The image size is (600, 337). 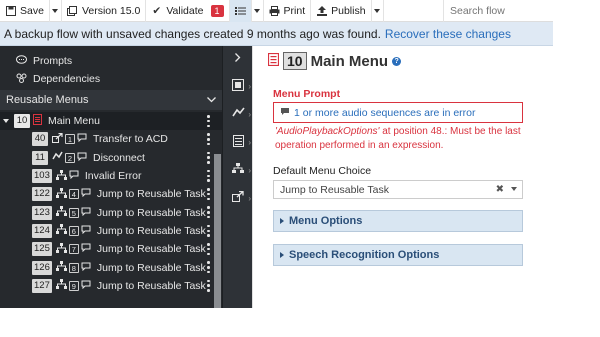 I want to click on tree-row: 124 6 Jump to Reusable Task, so click(x=111, y=231).